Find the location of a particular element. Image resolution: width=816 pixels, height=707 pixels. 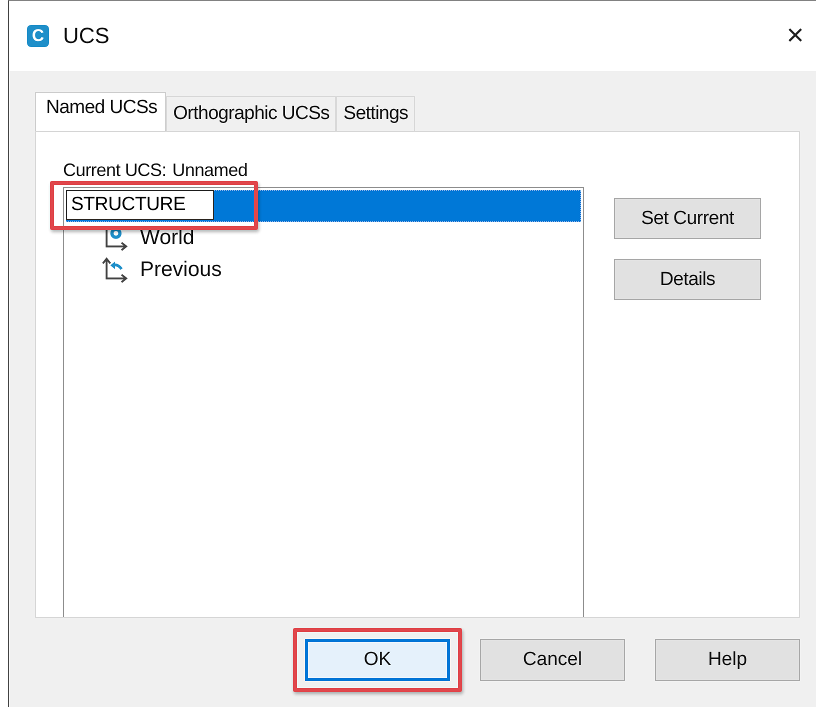

window-title: UCS is located at coordinates (86, 36).